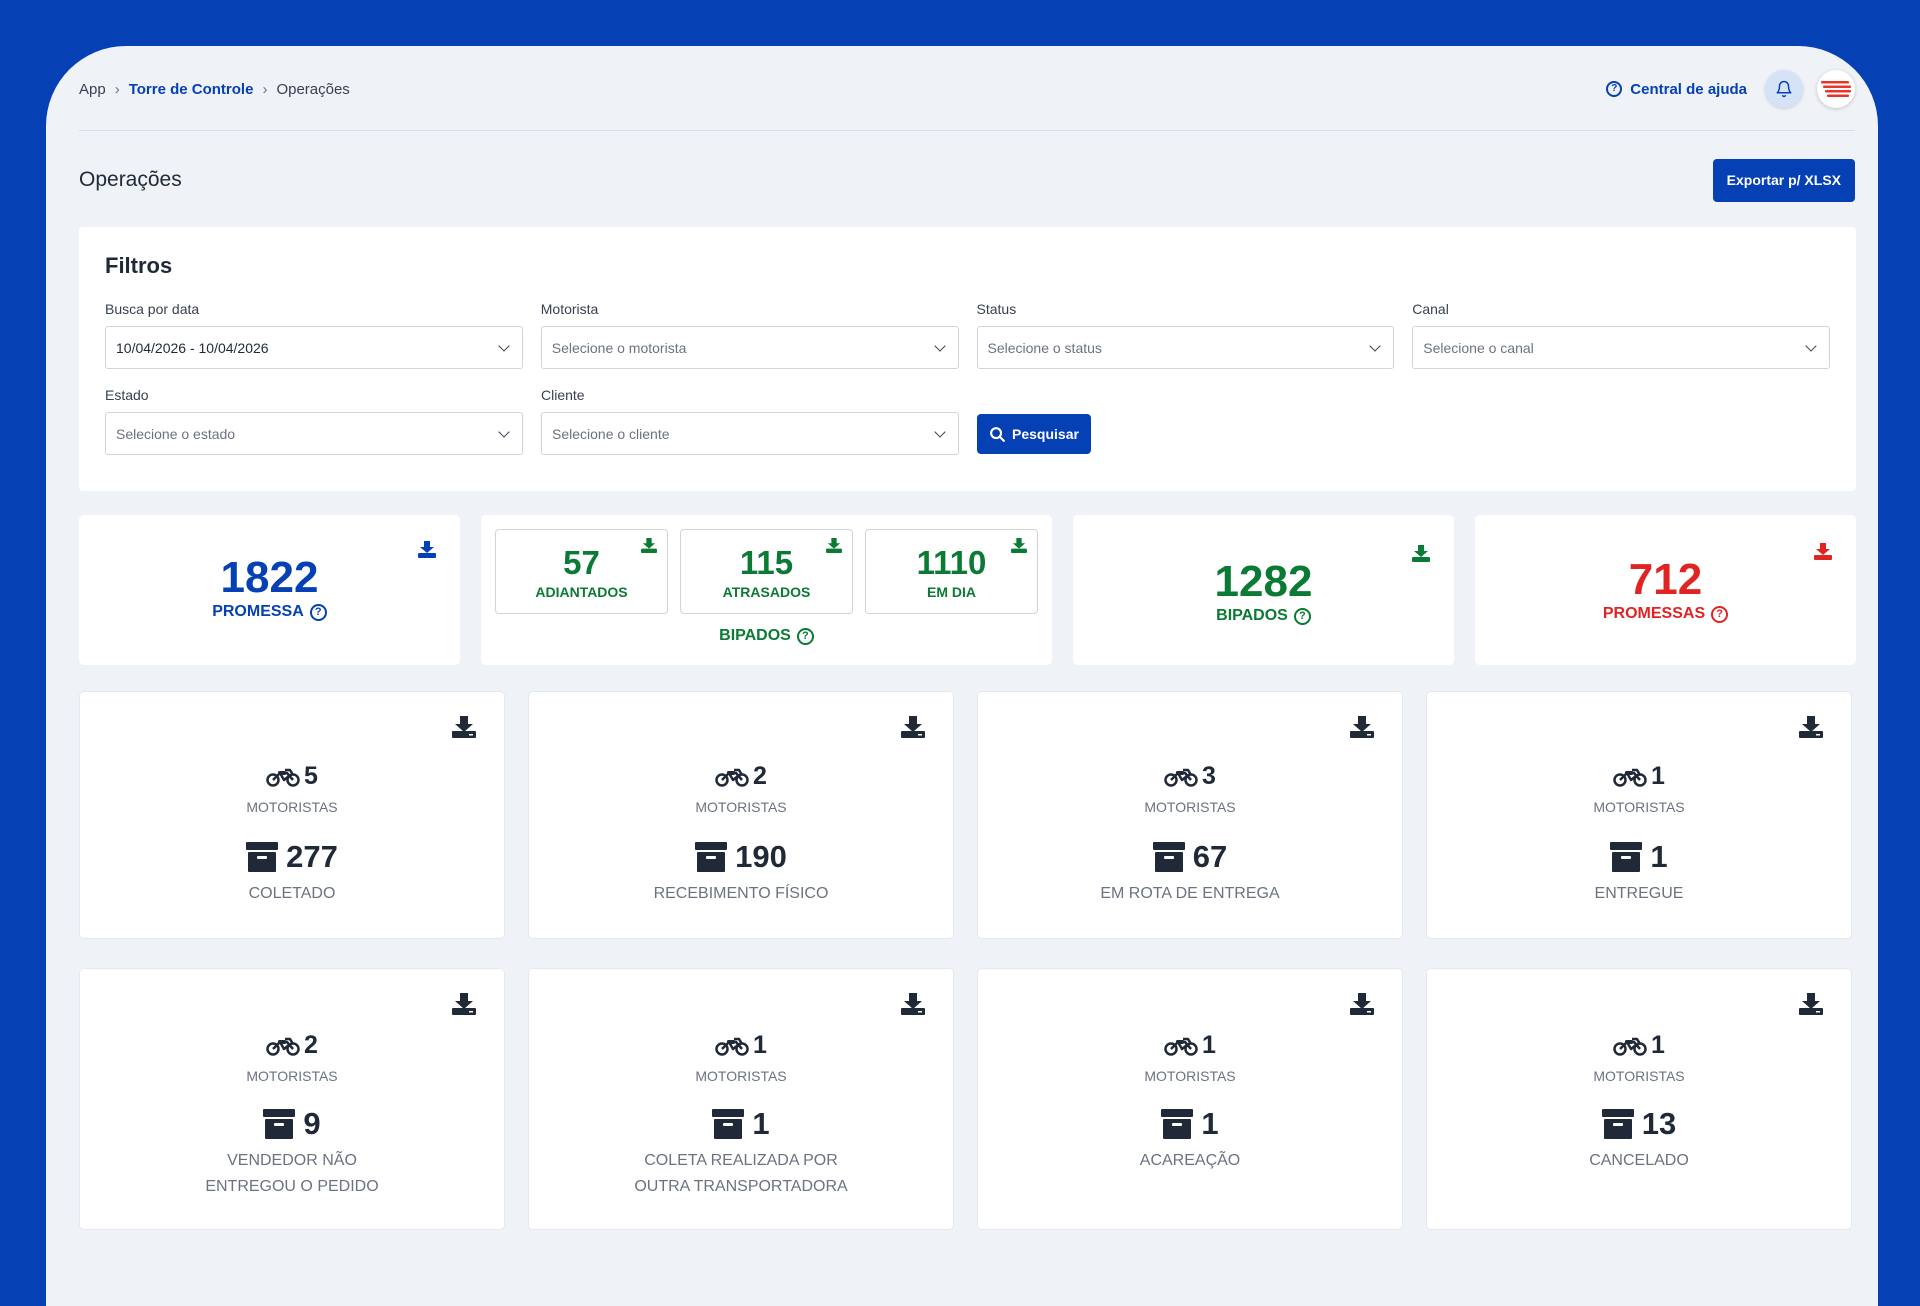 Image resolution: width=1920 pixels, height=1306 pixels. What do you see at coordinates (741, 893) in the screenshot?
I see `status-name-line: RECEBIMENTO FÍSICO` at bounding box center [741, 893].